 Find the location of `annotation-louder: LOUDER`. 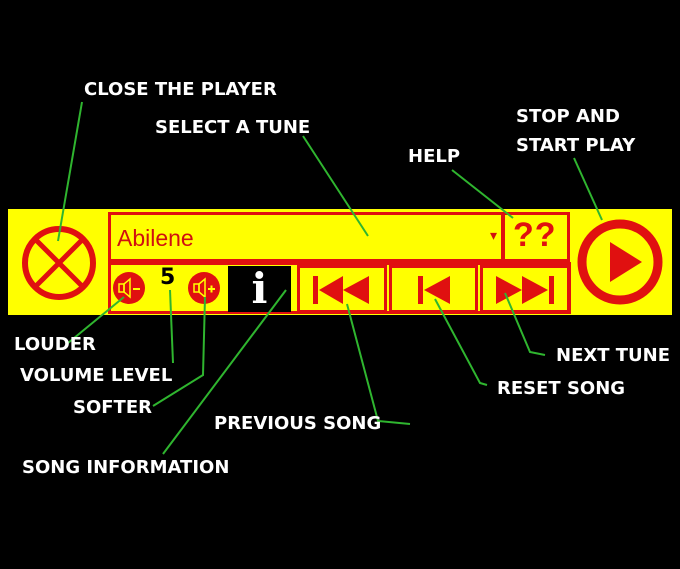

annotation-louder: LOUDER is located at coordinates (55, 344).